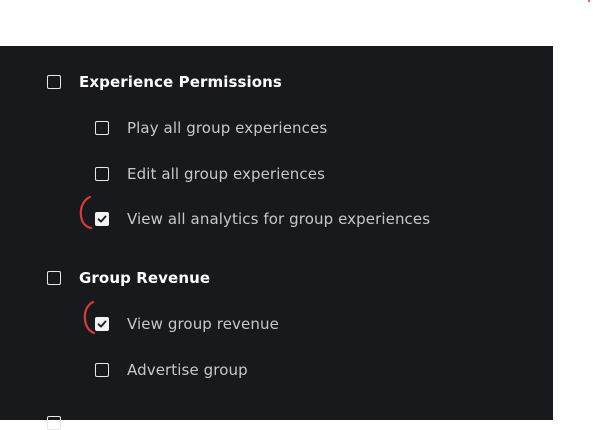  What do you see at coordinates (227, 128) in the screenshot?
I see `permission-label: Play all group experiences` at bounding box center [227, 128].